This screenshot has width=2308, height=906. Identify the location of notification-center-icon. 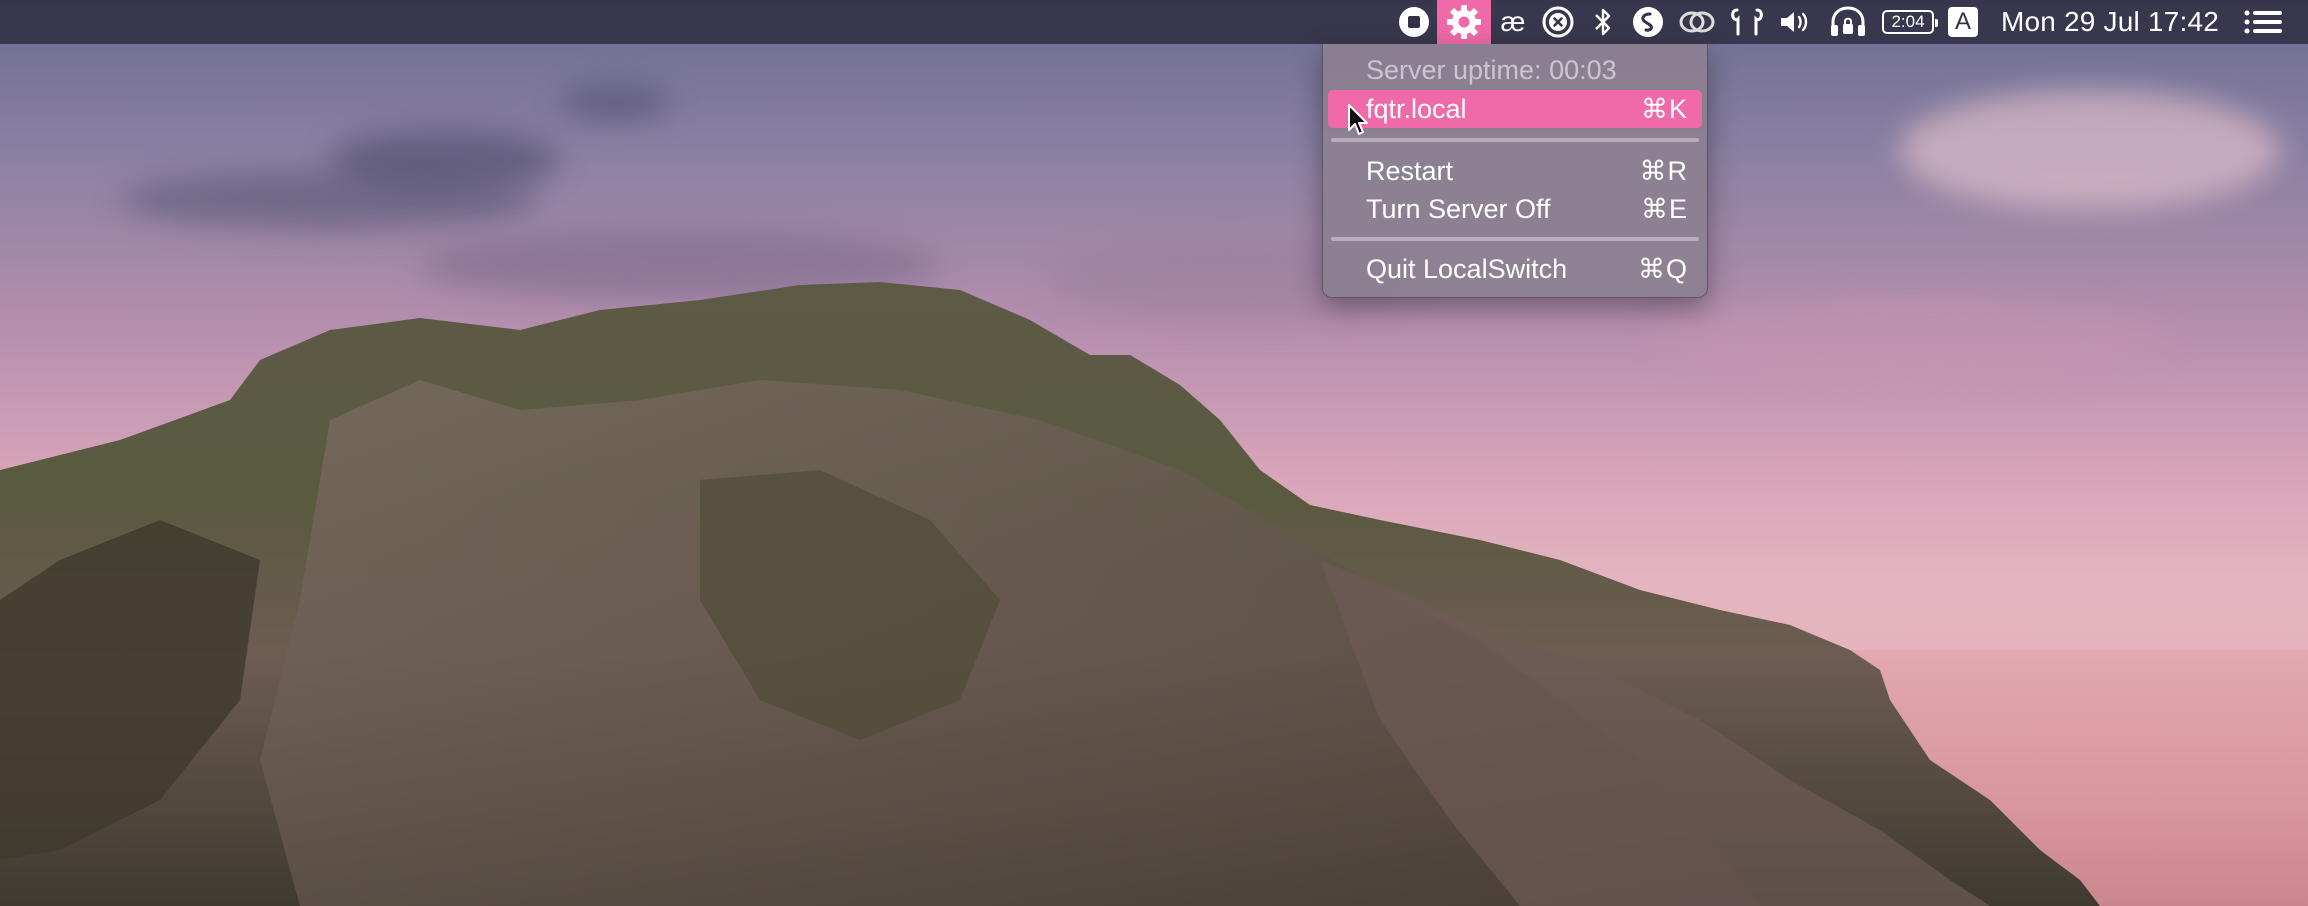
(2272, 22).